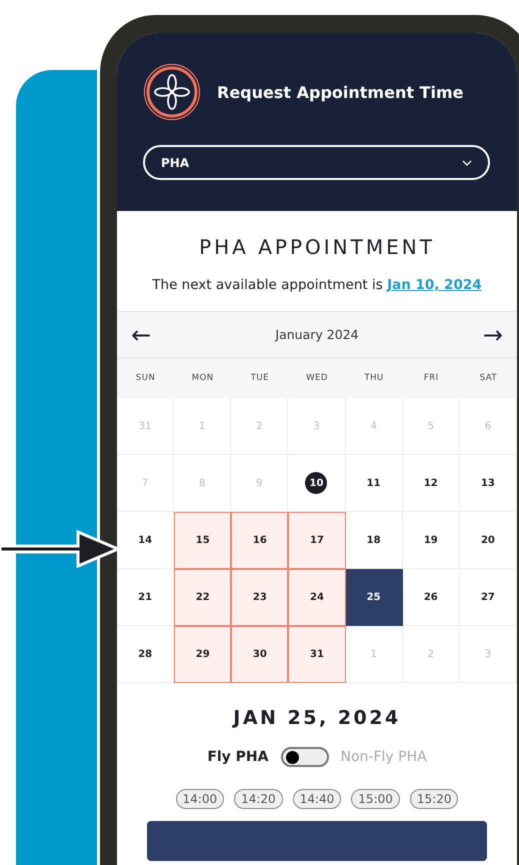 This screenshot has height=865, width=519. Describe the element at coordinates (375, 799) in the screenshot. I see `time-slot-button: 15:00` at that location.